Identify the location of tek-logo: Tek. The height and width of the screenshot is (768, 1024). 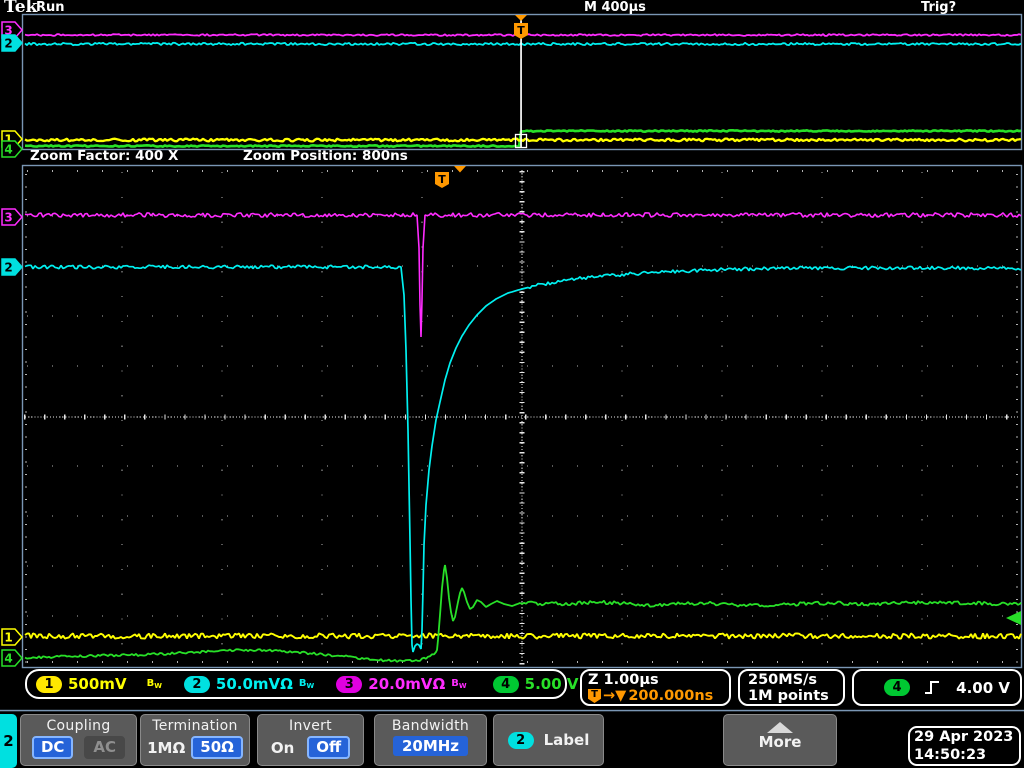
(21, 8).